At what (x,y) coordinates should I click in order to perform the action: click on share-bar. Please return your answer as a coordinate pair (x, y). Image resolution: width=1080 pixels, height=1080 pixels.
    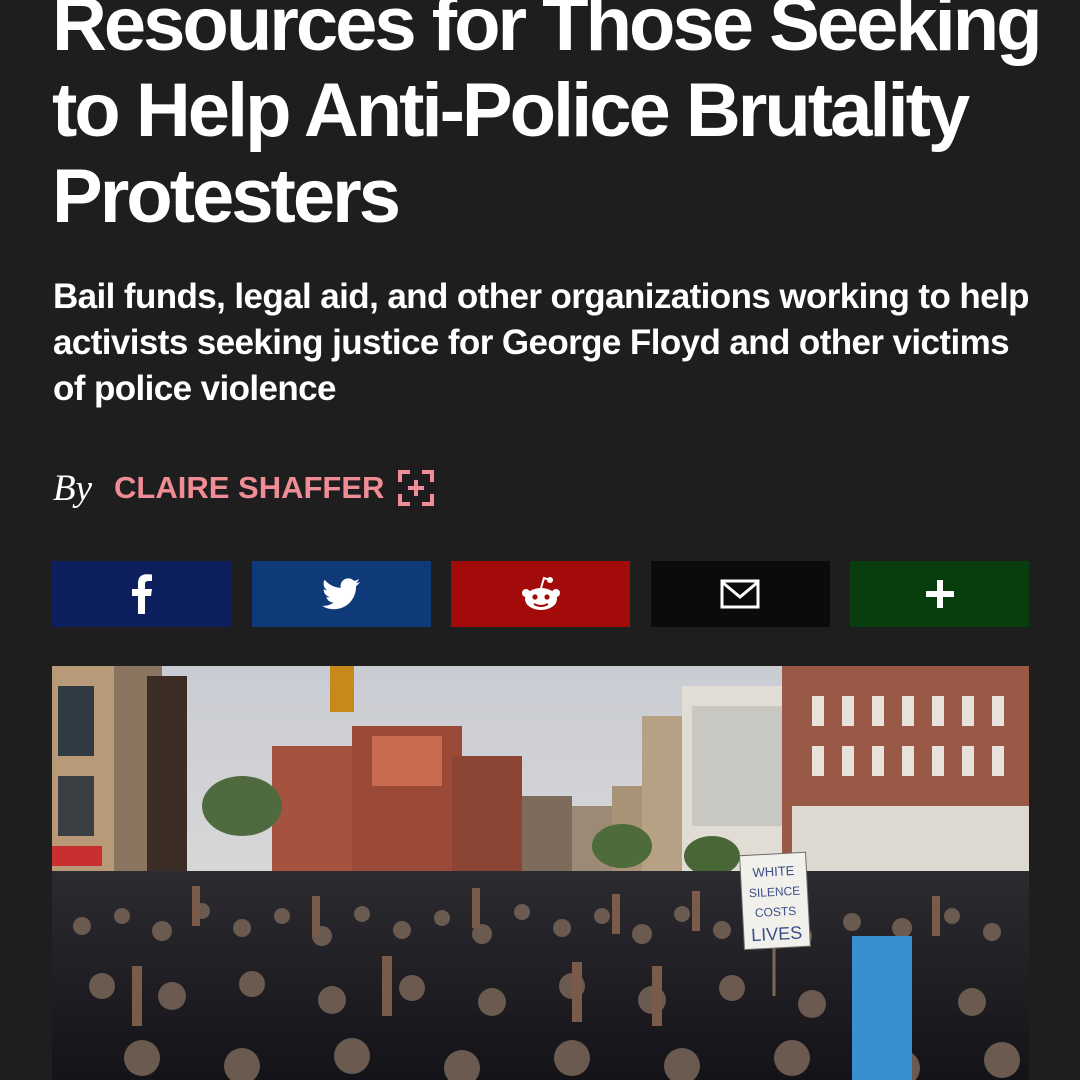
    Looking at the image, I should click on (540, 594).